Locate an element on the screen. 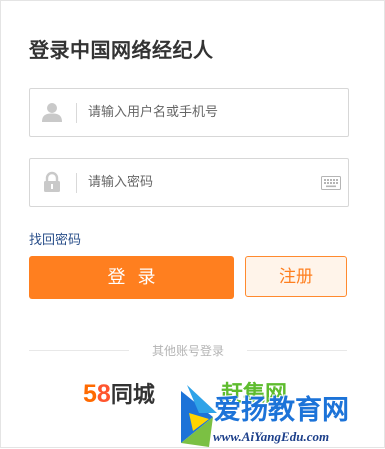 The height and width of the screenshot is (449, 385). watermark: 爱扬教育网 www.AiYangEdu.com is located at coordinates (282, 416).